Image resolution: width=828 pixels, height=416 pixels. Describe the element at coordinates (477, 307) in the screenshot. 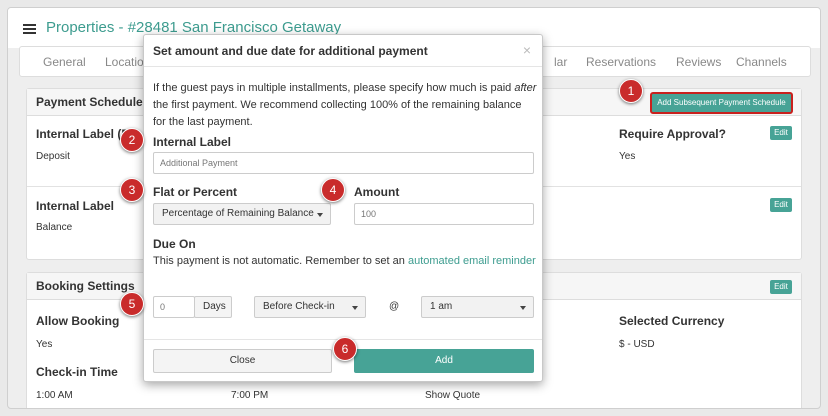

I see `due-time-select: 1 am` at that location.